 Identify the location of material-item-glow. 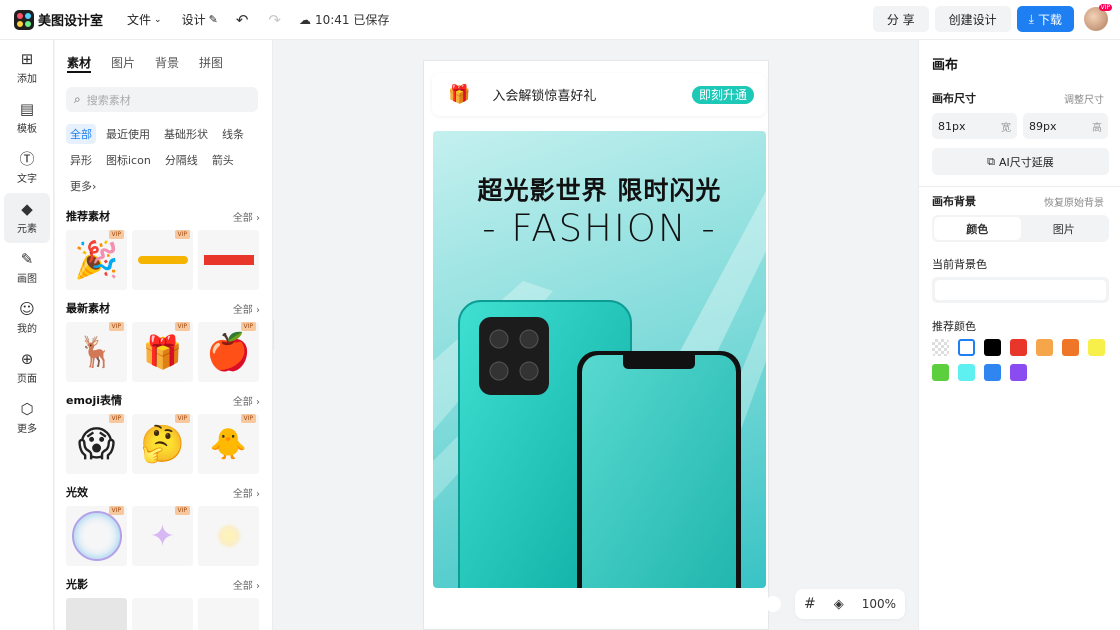
(228, 536).